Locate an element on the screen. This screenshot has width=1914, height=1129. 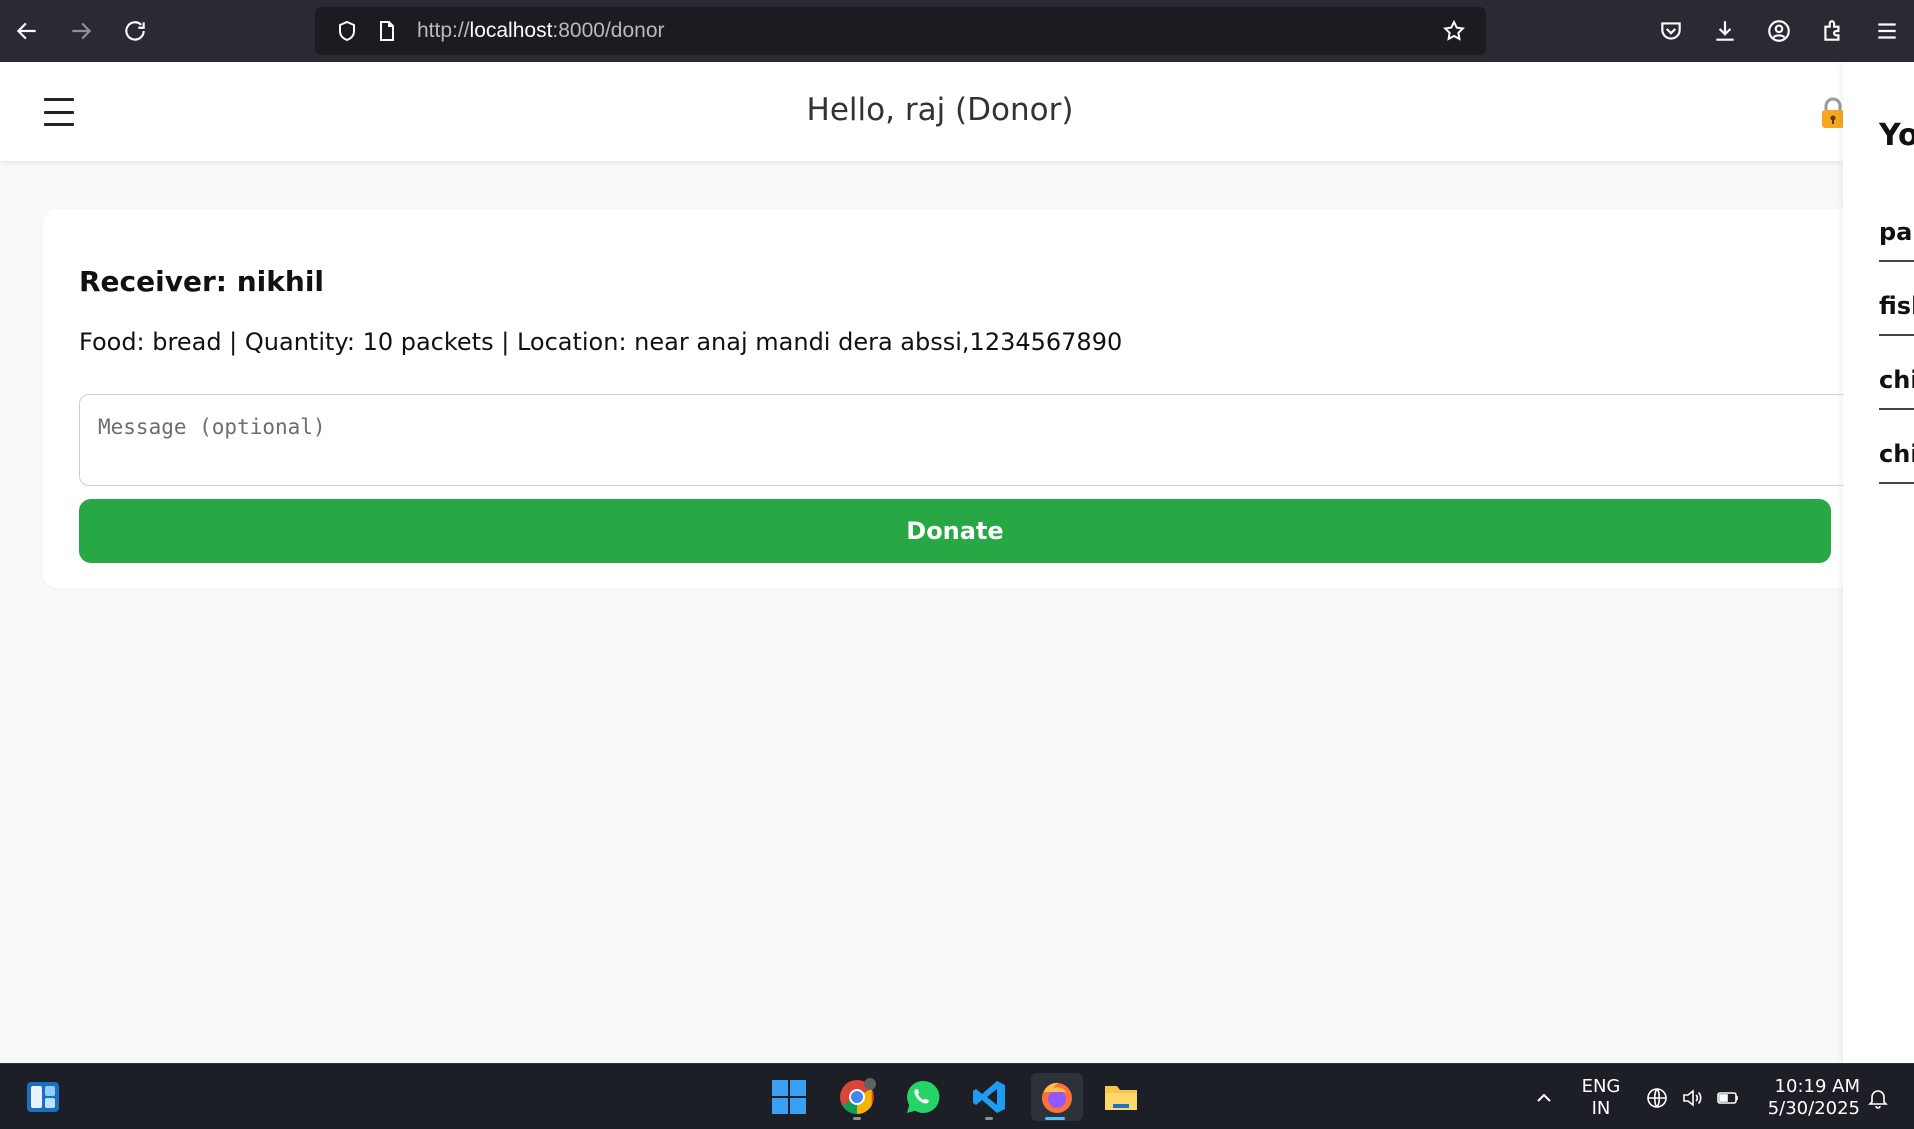
whatsapp-icon is located at coordinates (923, 1096).